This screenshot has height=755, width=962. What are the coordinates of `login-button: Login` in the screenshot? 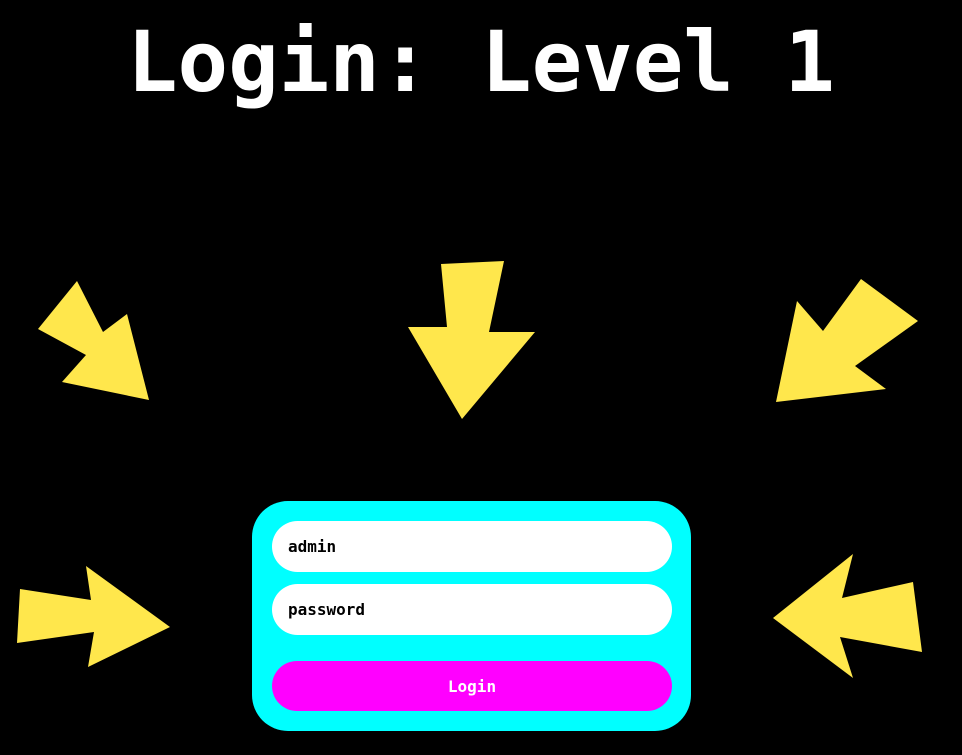 It's located at (472, 686).